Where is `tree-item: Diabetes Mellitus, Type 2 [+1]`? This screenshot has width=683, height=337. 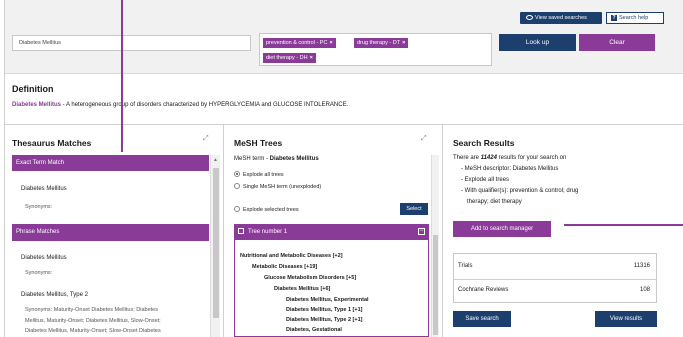 tree-item: Diabetes Mellitus, Type 2 [+1] is located at coordinates (324, 320).